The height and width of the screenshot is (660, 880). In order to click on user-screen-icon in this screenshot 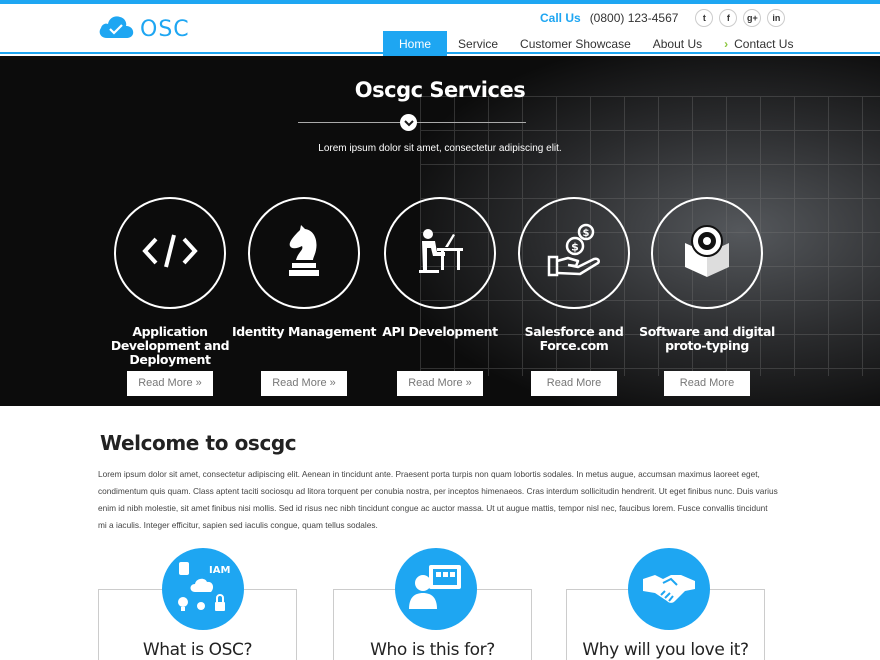, I will do `click(436, 589)`.